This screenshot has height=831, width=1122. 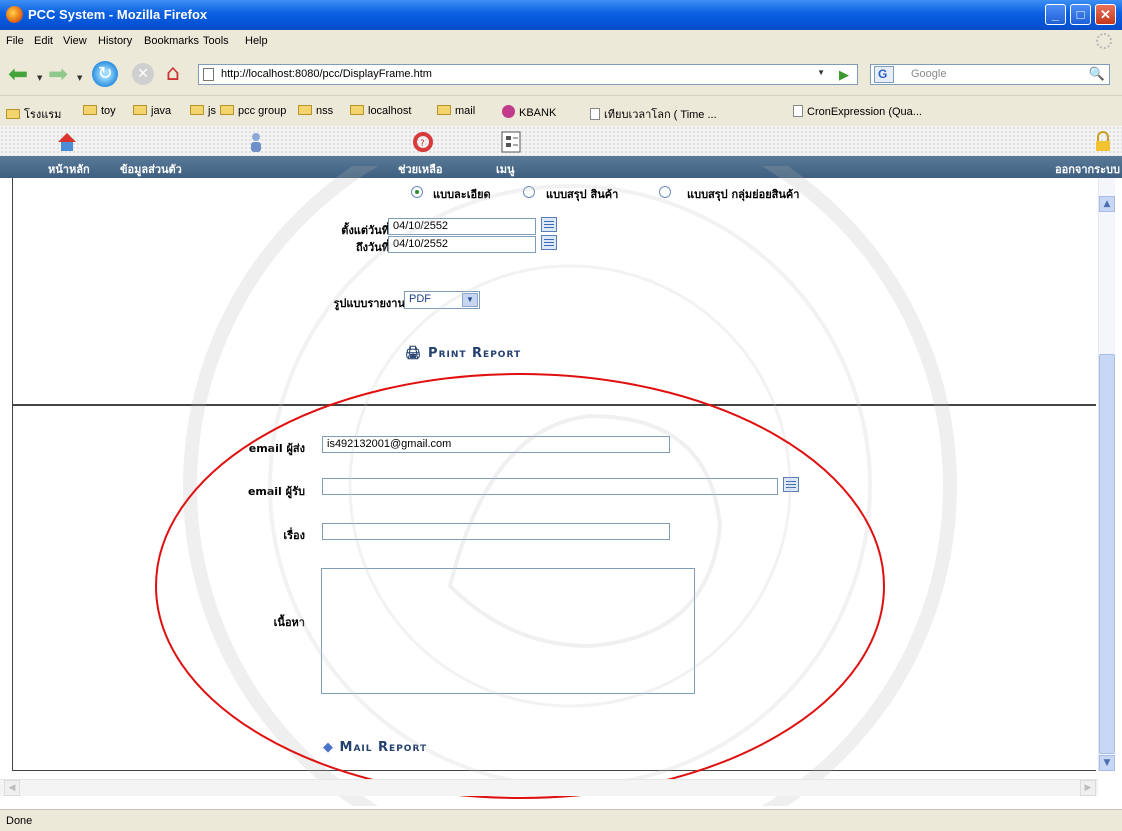 What do you see at coordinates (1107, 204) in the screenshot?
I see `scroll-up-icon: ▲` at bounding box center [1107, 204].